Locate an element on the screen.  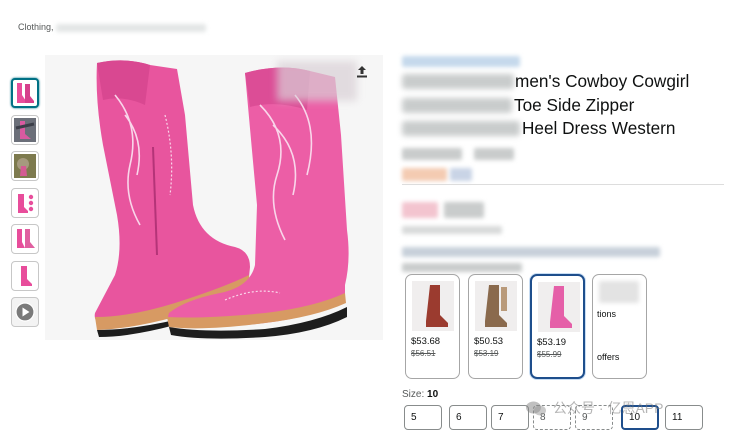
swatch-price: $53.68 is located at coordinates (426, 341).